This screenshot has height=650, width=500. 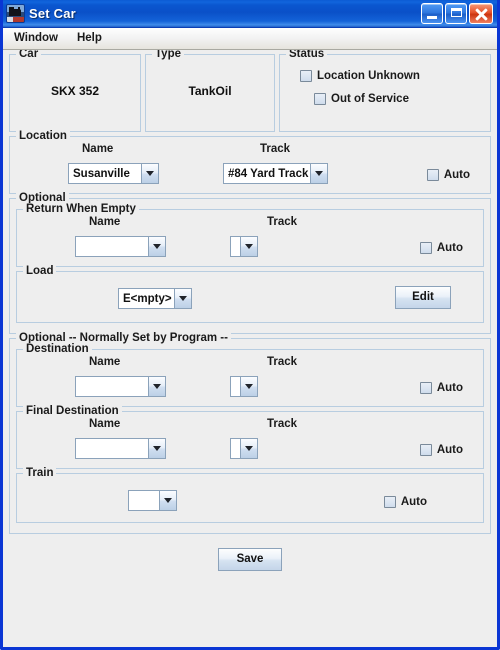 I want to click on out-of-service-row: Out of Service, so click(x=390, y=99).